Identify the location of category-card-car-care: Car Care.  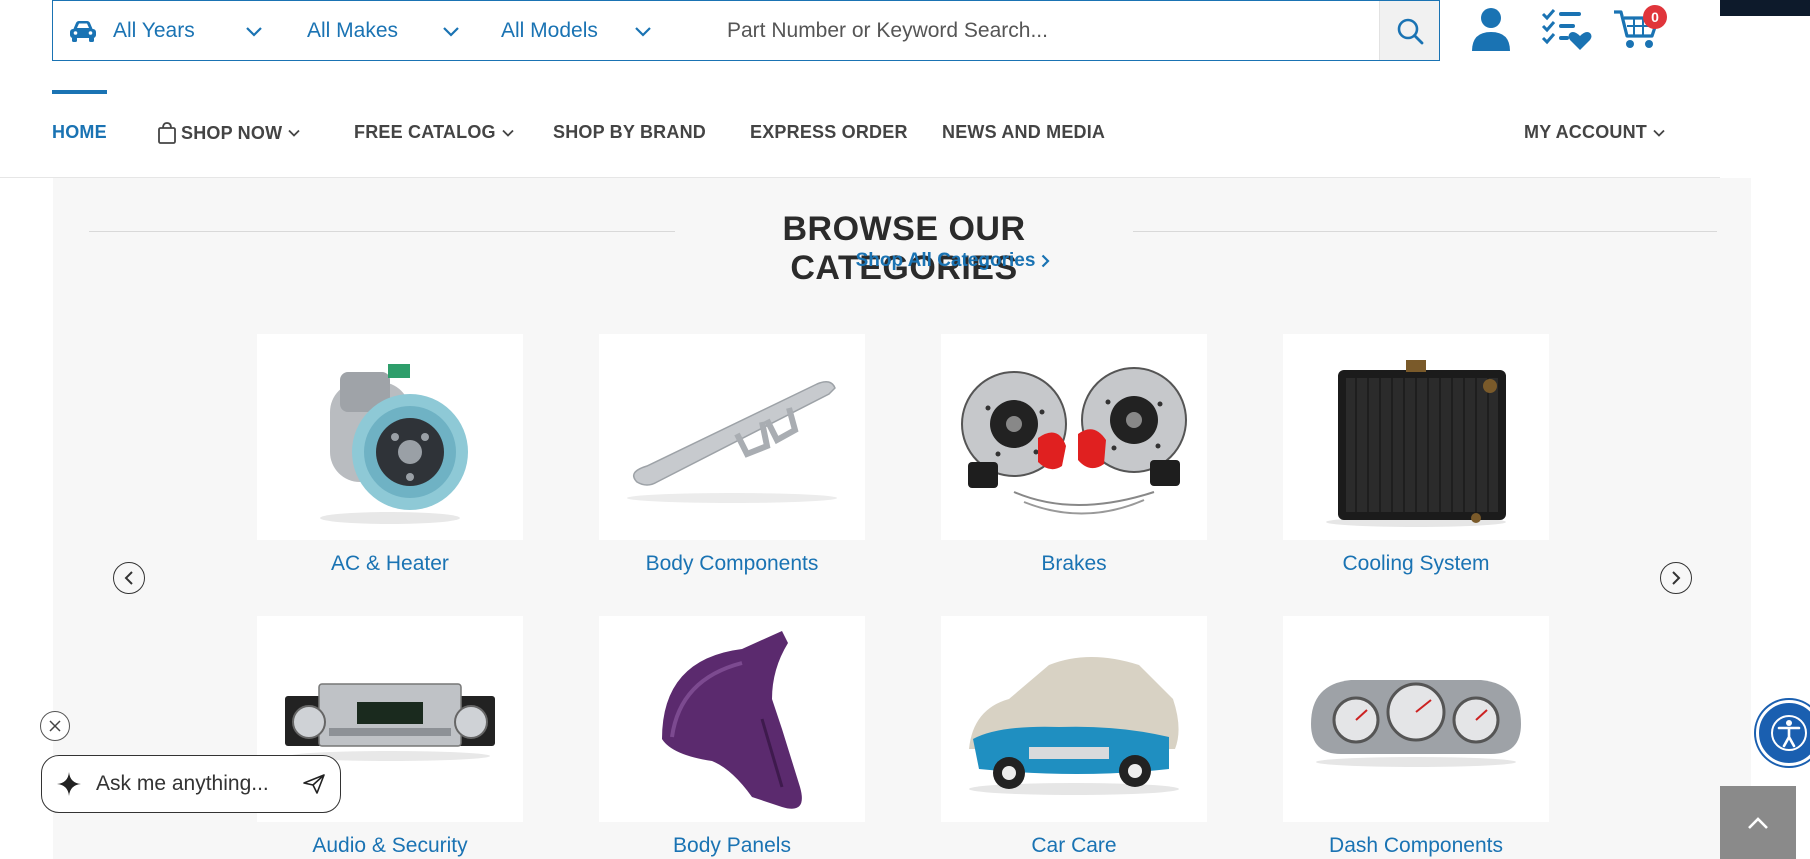
(1074, 737).